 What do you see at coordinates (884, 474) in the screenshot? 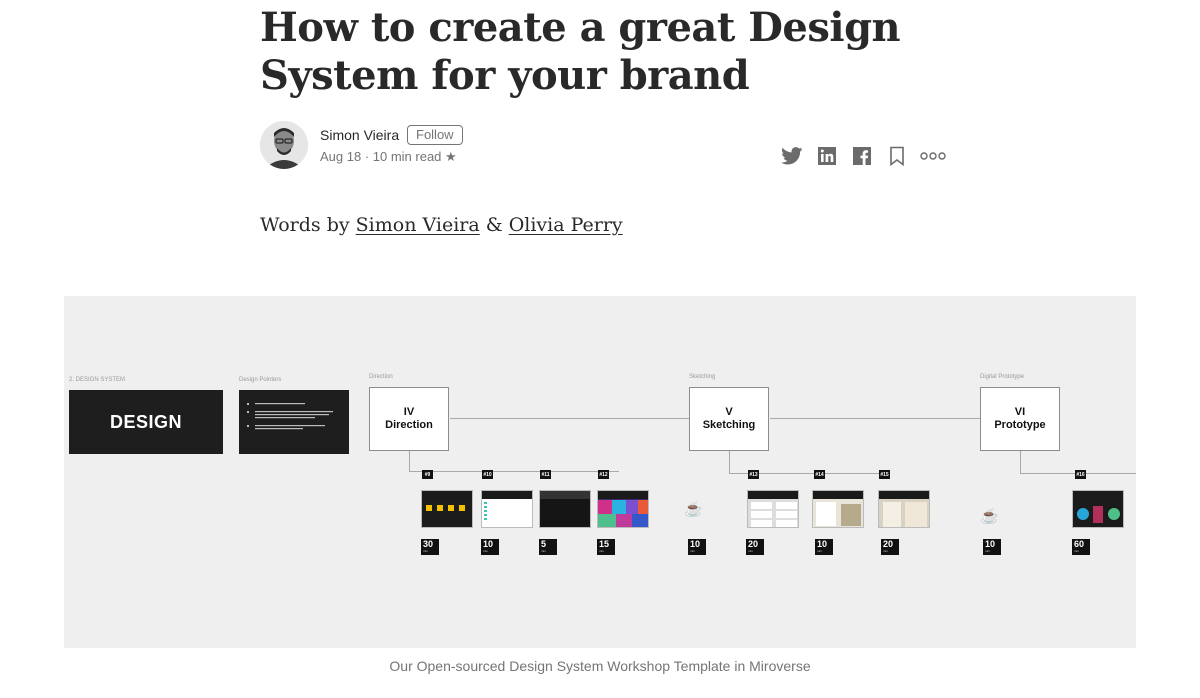
I see `step-number: #15` at bounding box center [884, 474].